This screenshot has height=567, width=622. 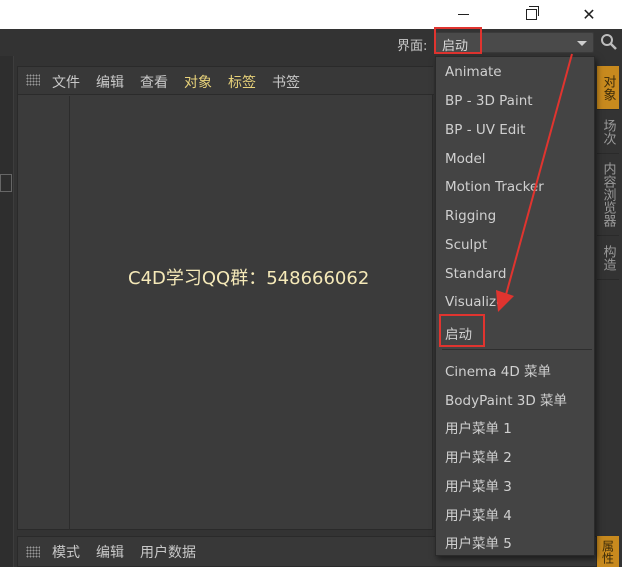 What do you see at coordinates (226, 81) in the screenshot?
I see `object-manager-menubar: 文件 编辑 查看 对象 标签 书签` at bounding box center [226, 81].